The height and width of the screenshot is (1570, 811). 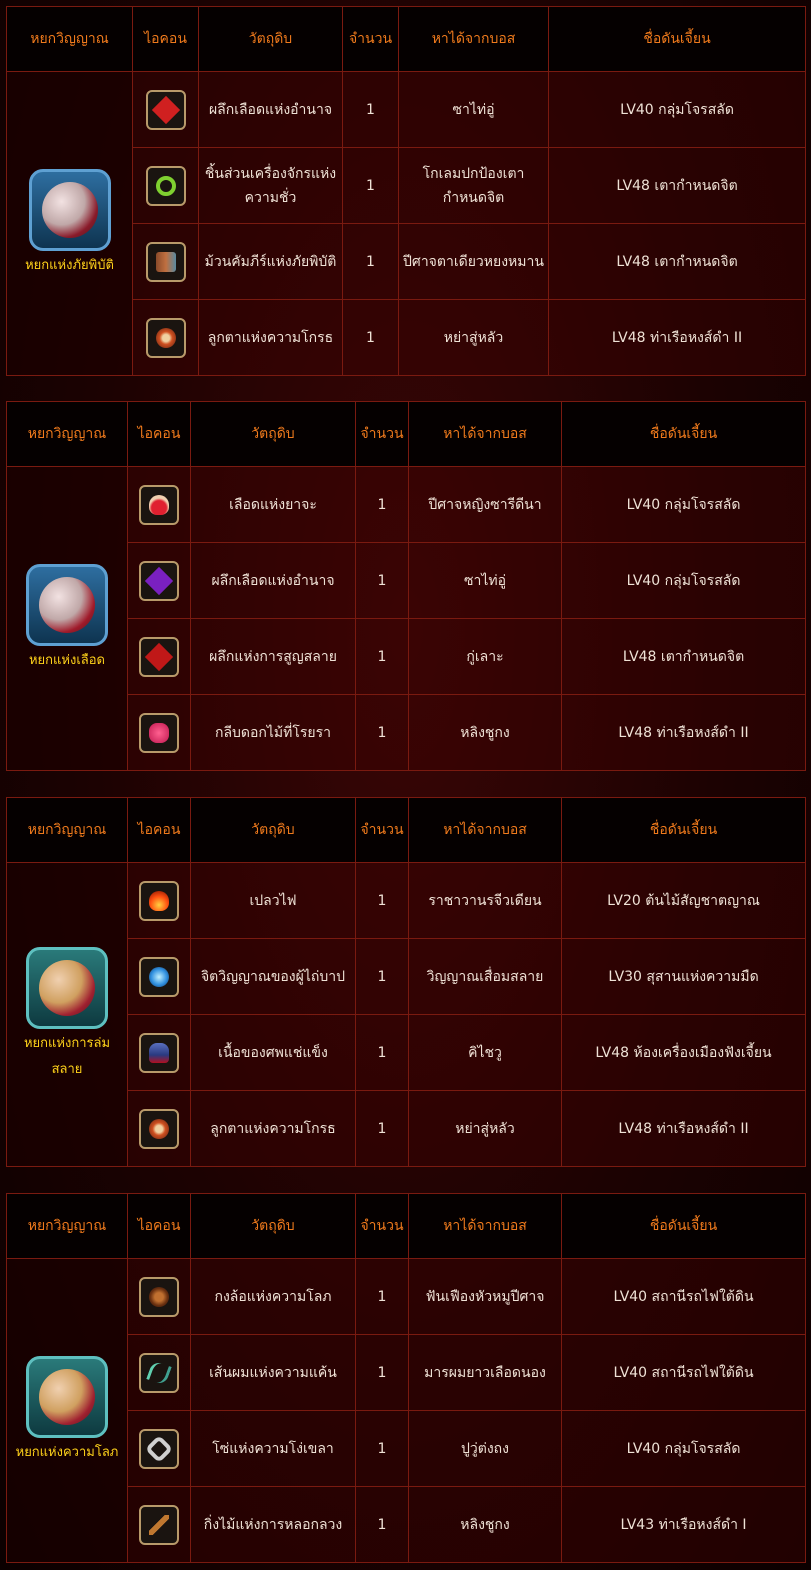 I want to click on header-dungeon: ชื่อดันเจี้ยน, so click(x=677, y=39).